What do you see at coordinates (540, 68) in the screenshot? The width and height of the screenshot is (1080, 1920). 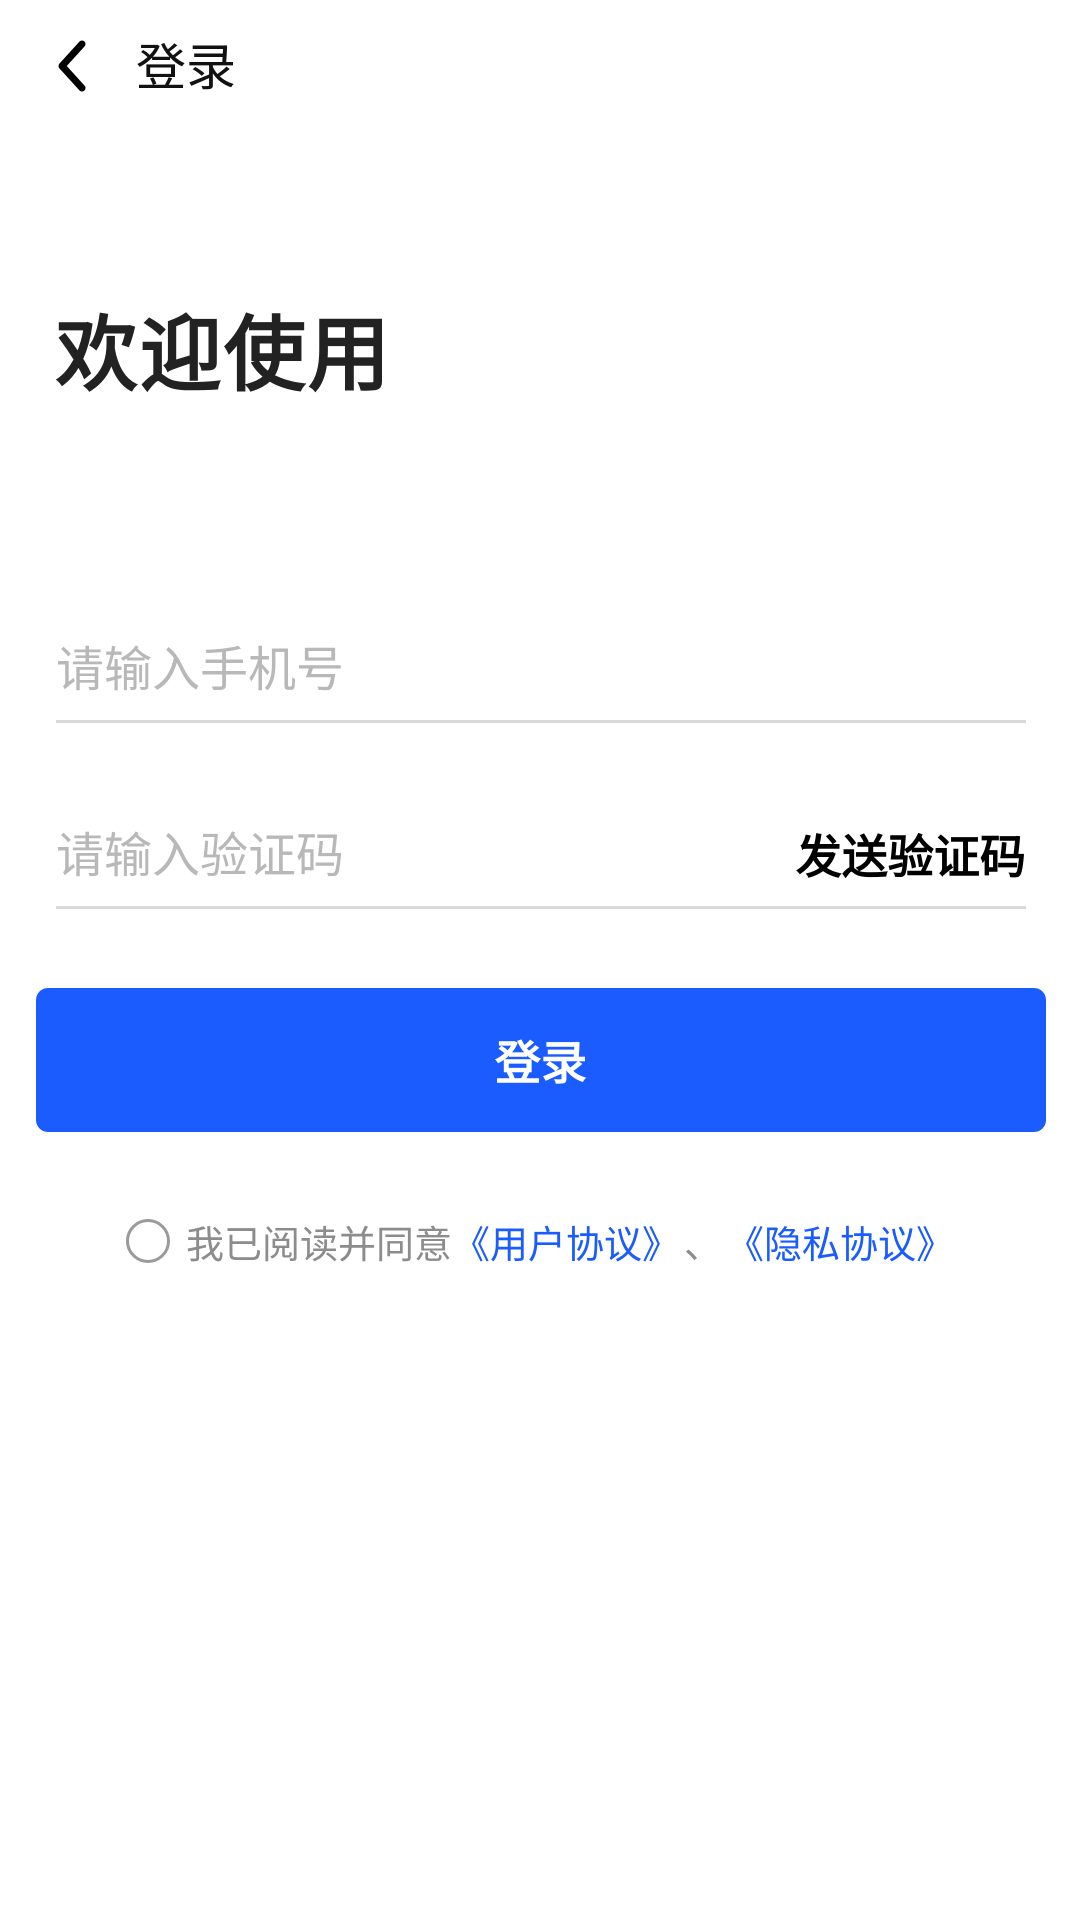 I see `top-bar: 登录` at bounding box center [540, 68].